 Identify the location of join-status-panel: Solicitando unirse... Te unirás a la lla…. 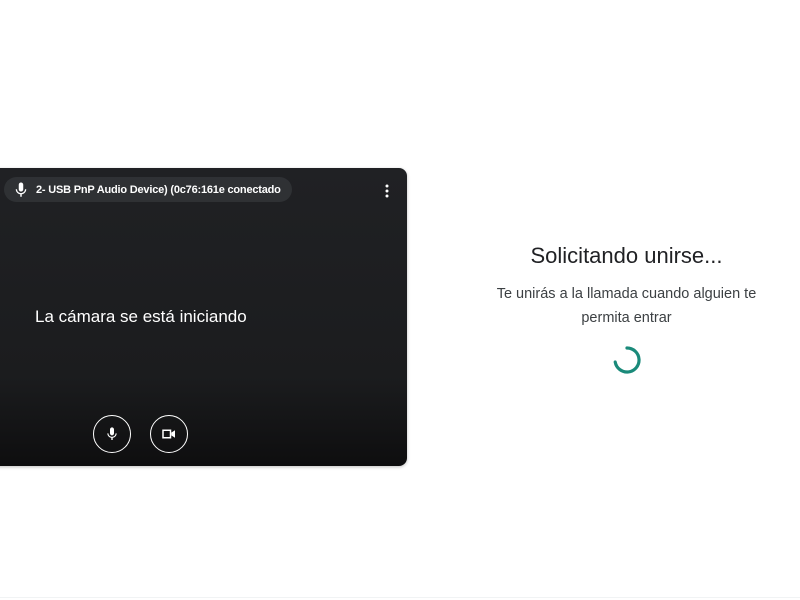
(626, 306).